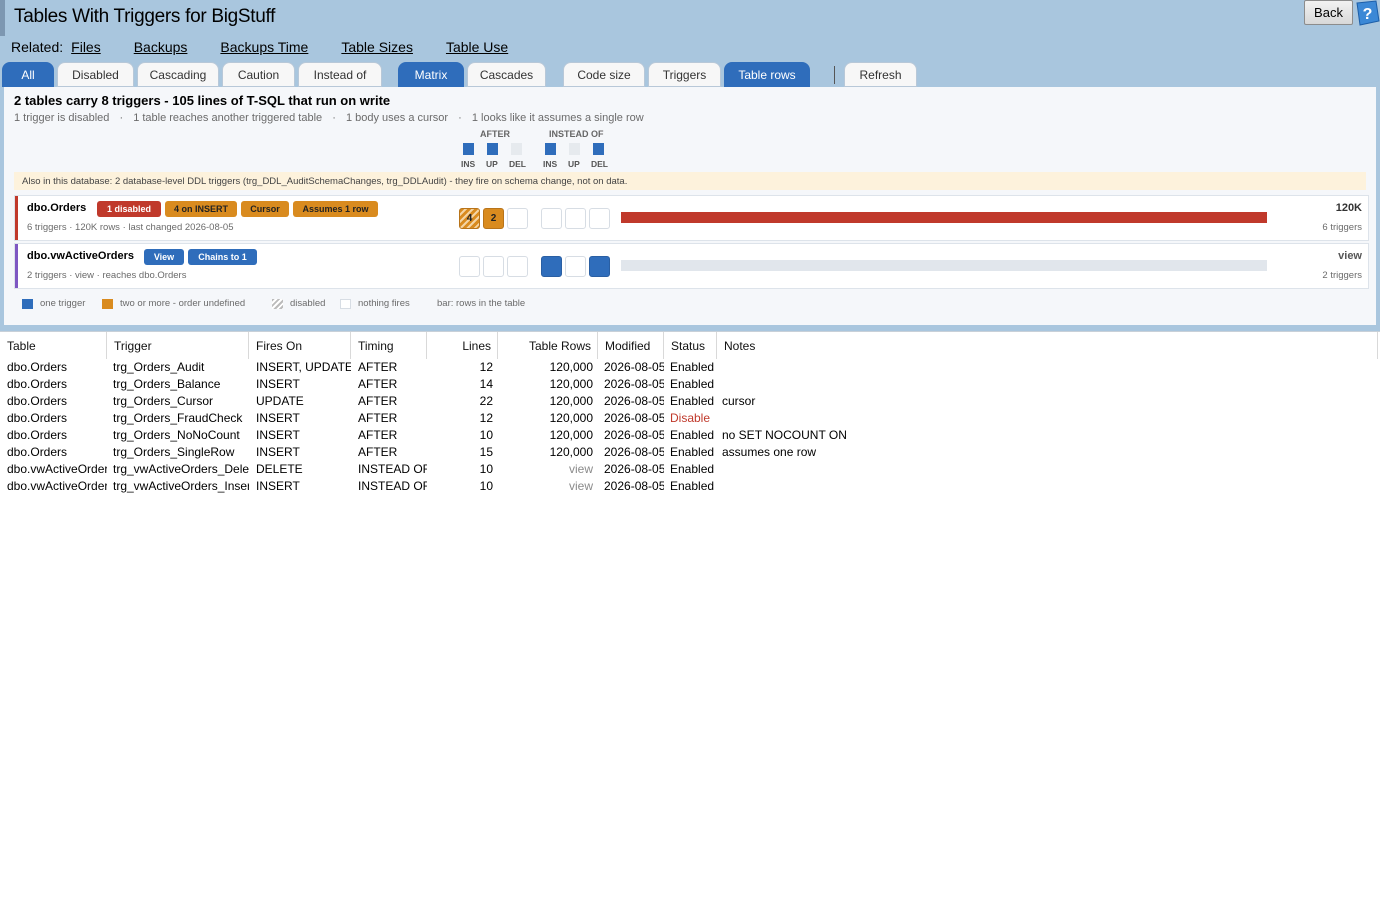  I want to click on card-table-name: dbo.Orders, so click(57, 208).